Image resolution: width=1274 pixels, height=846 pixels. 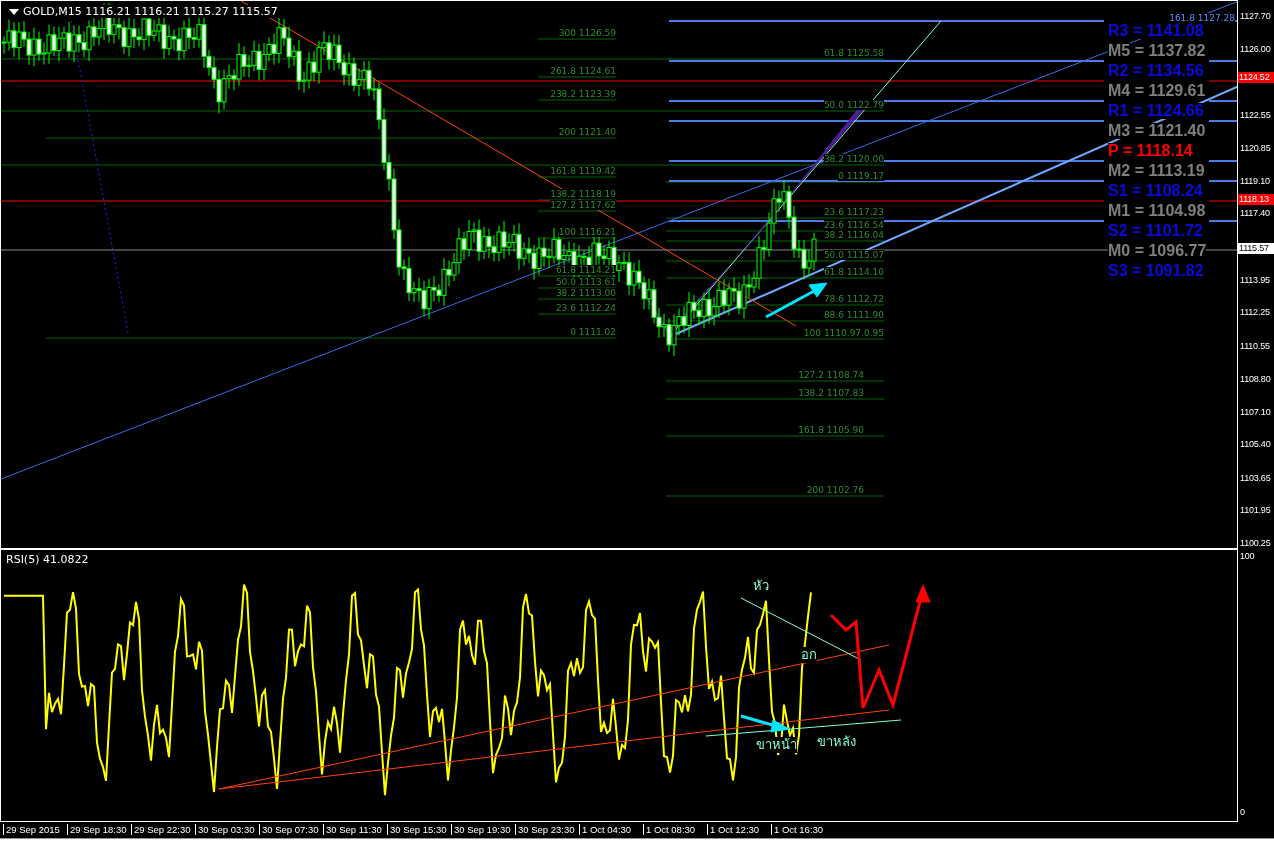 What do you see at coordinates (1255, 280) in the screenshot?
I see `price-tick: 1113.95` at bounding box center [1255, 280].